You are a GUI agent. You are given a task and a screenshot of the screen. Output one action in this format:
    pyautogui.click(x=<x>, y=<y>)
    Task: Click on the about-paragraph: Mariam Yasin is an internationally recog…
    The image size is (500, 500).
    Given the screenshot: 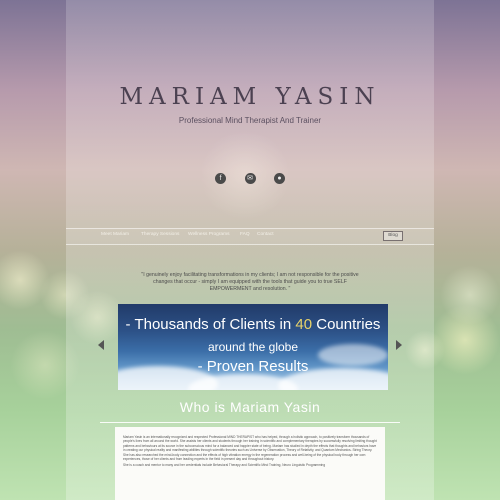 What is the action you would take?
    pyautogui.click(x=250, y=443)
    